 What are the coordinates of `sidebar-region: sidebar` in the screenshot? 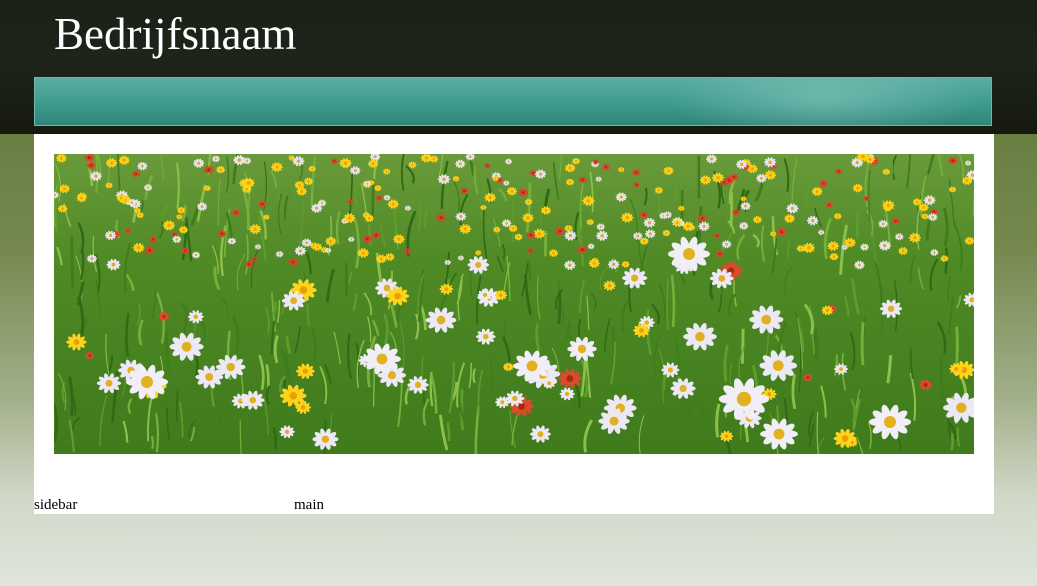 It's located at (56, 505).